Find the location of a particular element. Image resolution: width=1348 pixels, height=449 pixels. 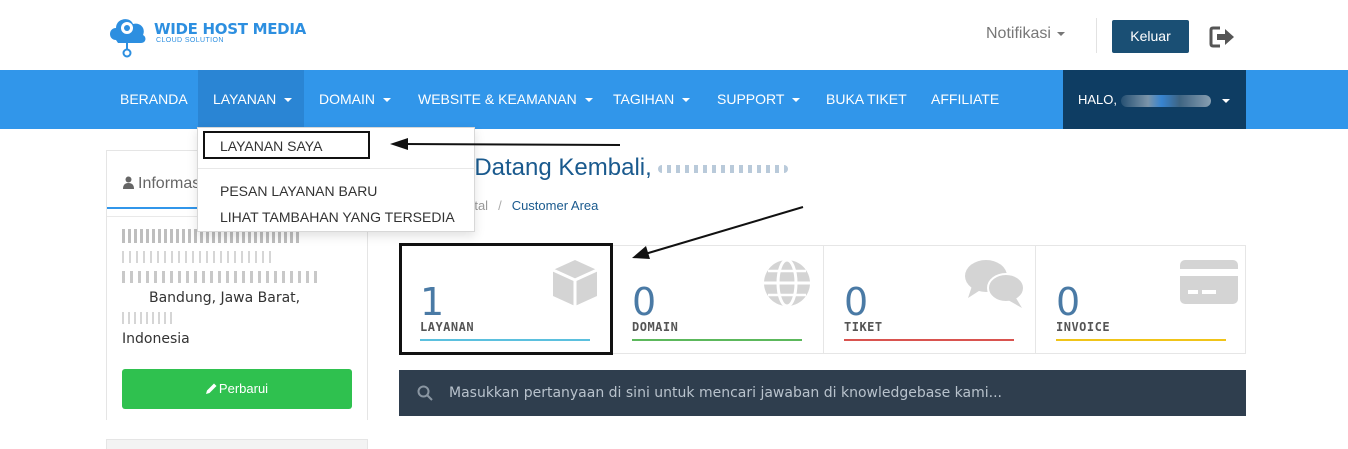

nav-item-support: SUPPORT is located at coordinates (759, 99).